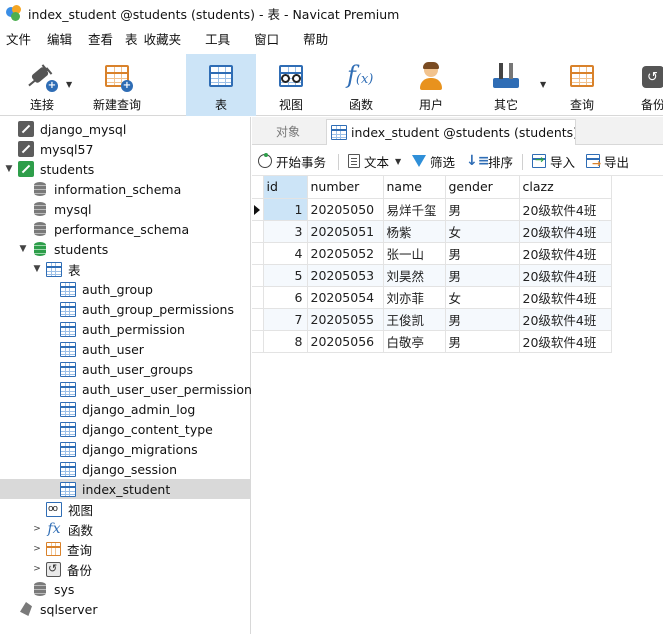 Image resolution: width=663 pixels, height=634 pixels. I want to click on tree-backups-folder: > 备份, so click(125, 569).